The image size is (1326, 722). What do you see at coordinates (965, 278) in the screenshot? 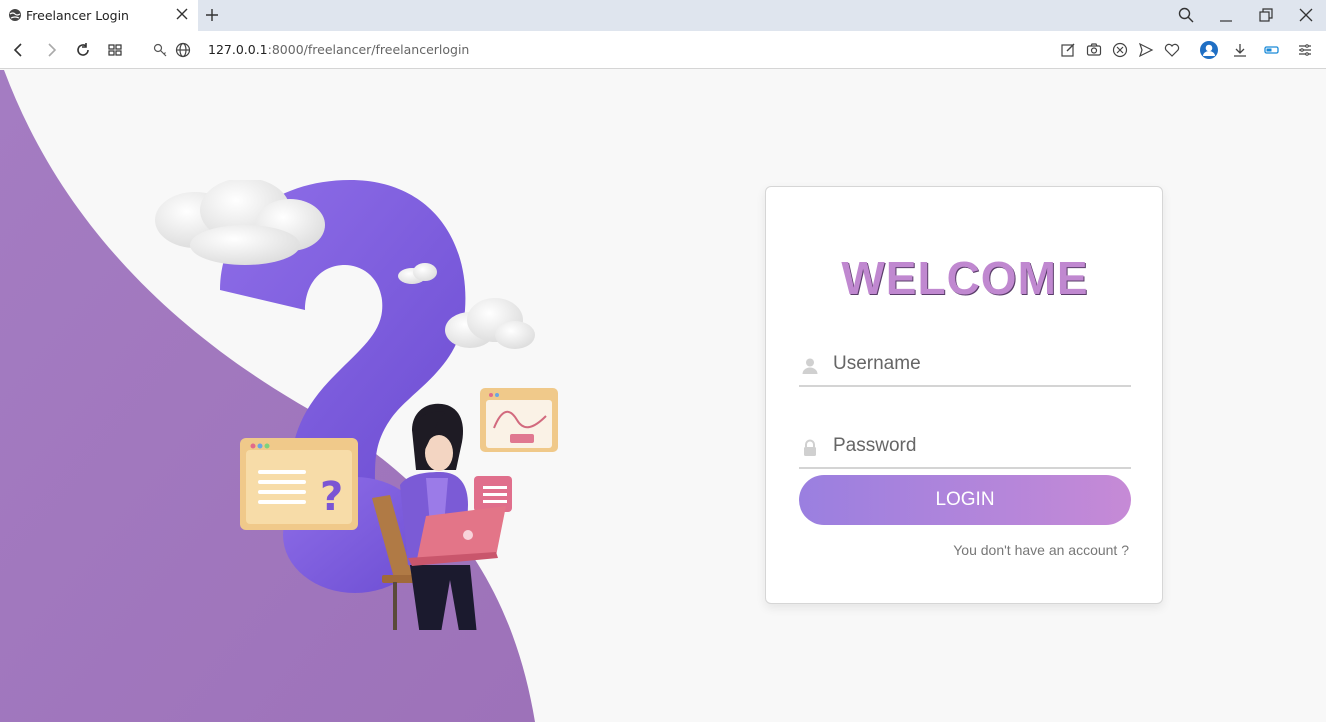
I see `welcome-heading: WELCOME` at bounding box center [965, 278].